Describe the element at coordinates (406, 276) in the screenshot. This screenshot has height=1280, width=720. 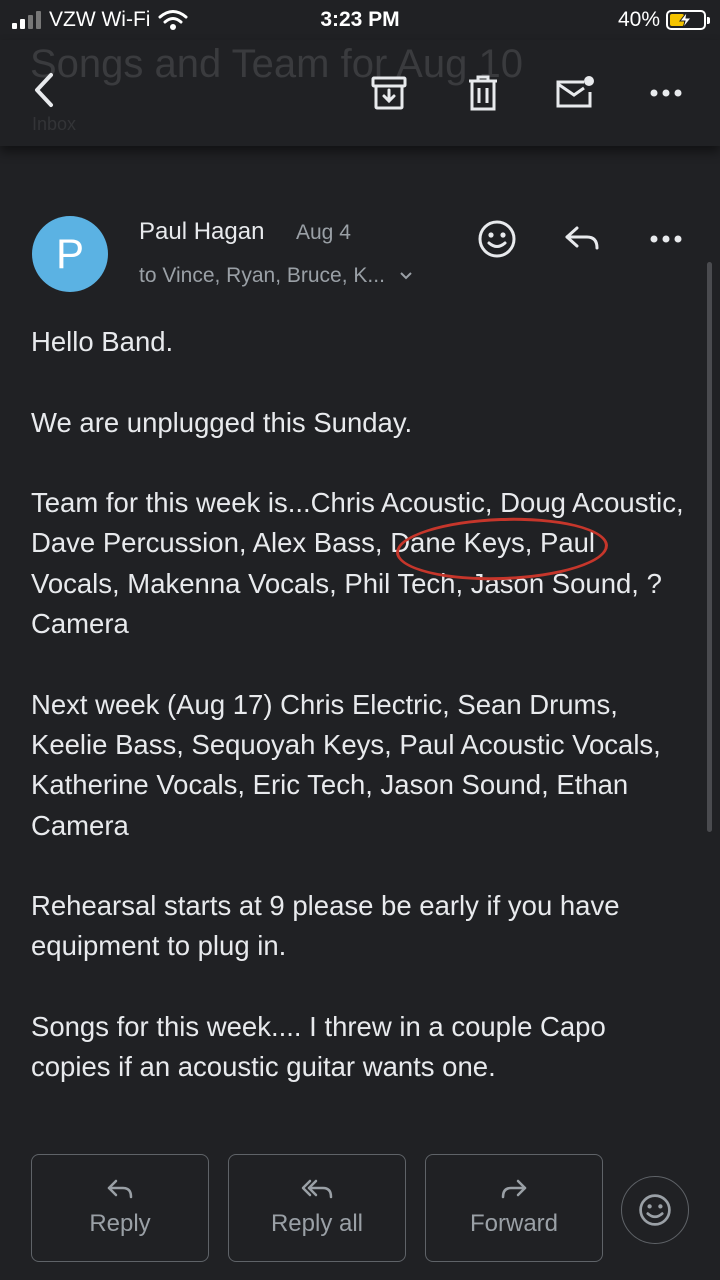
I see `chevron-down-icon` at that location.